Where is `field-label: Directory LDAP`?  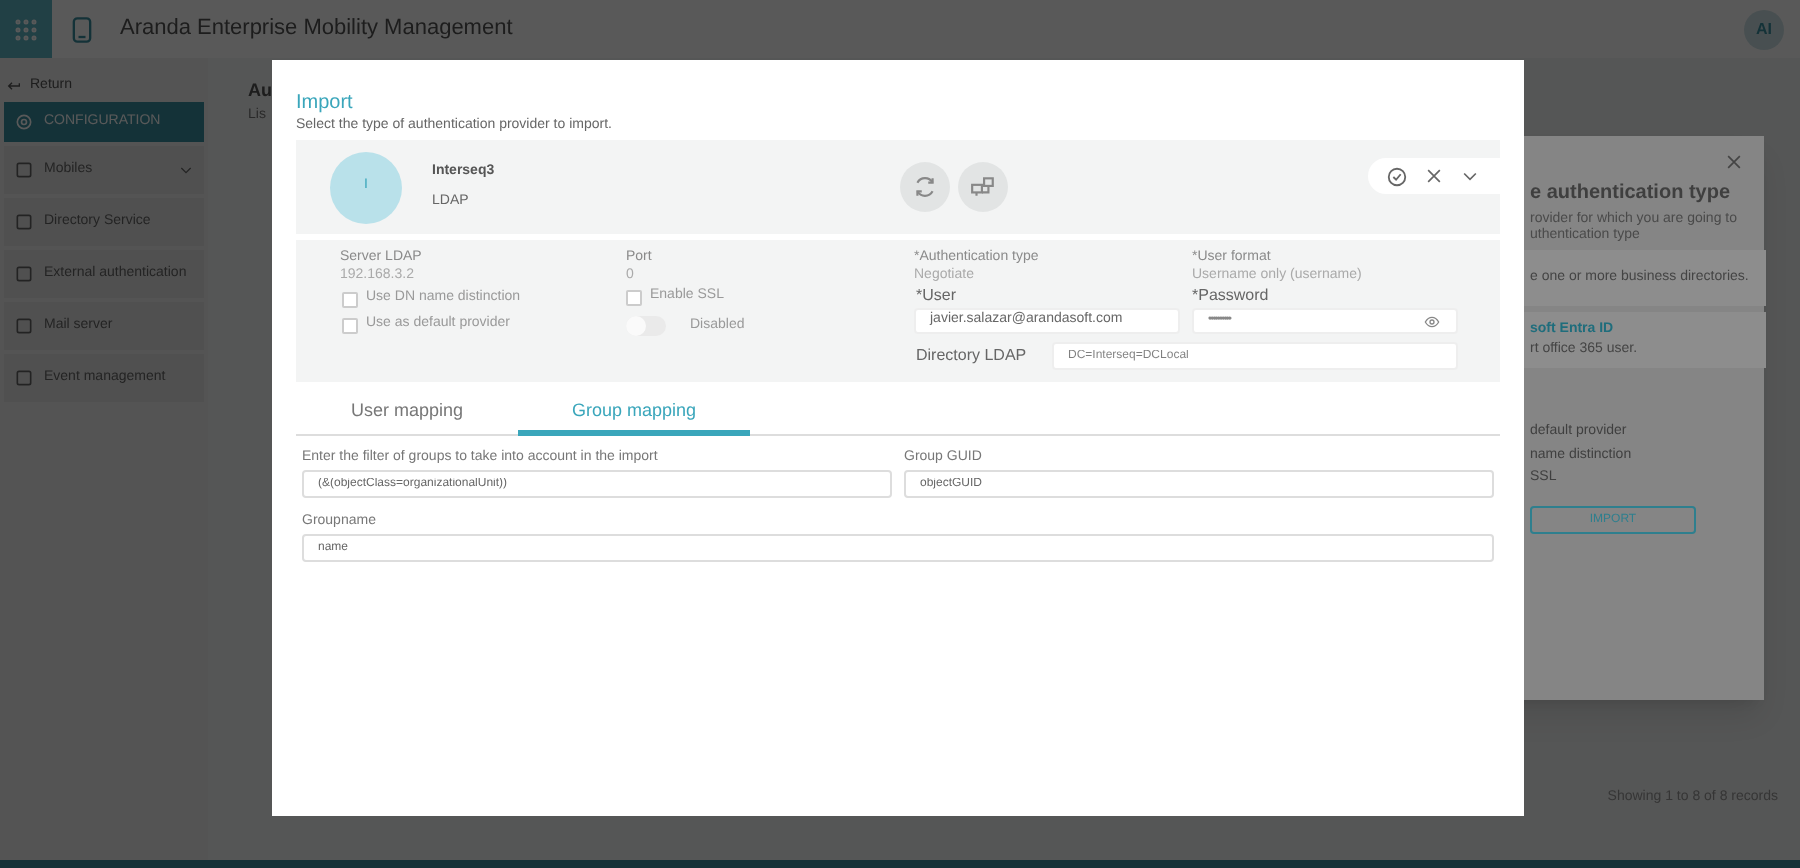
field-label: Directory LDAP is located at coordinates (972, 356).